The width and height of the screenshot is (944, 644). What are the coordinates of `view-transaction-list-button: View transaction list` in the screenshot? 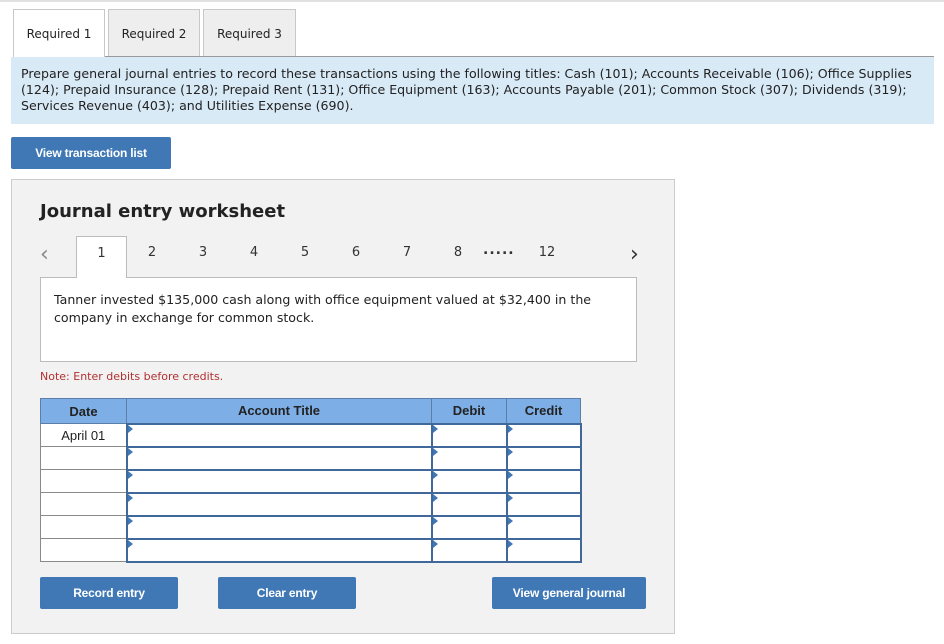 It's located at (91, 153).